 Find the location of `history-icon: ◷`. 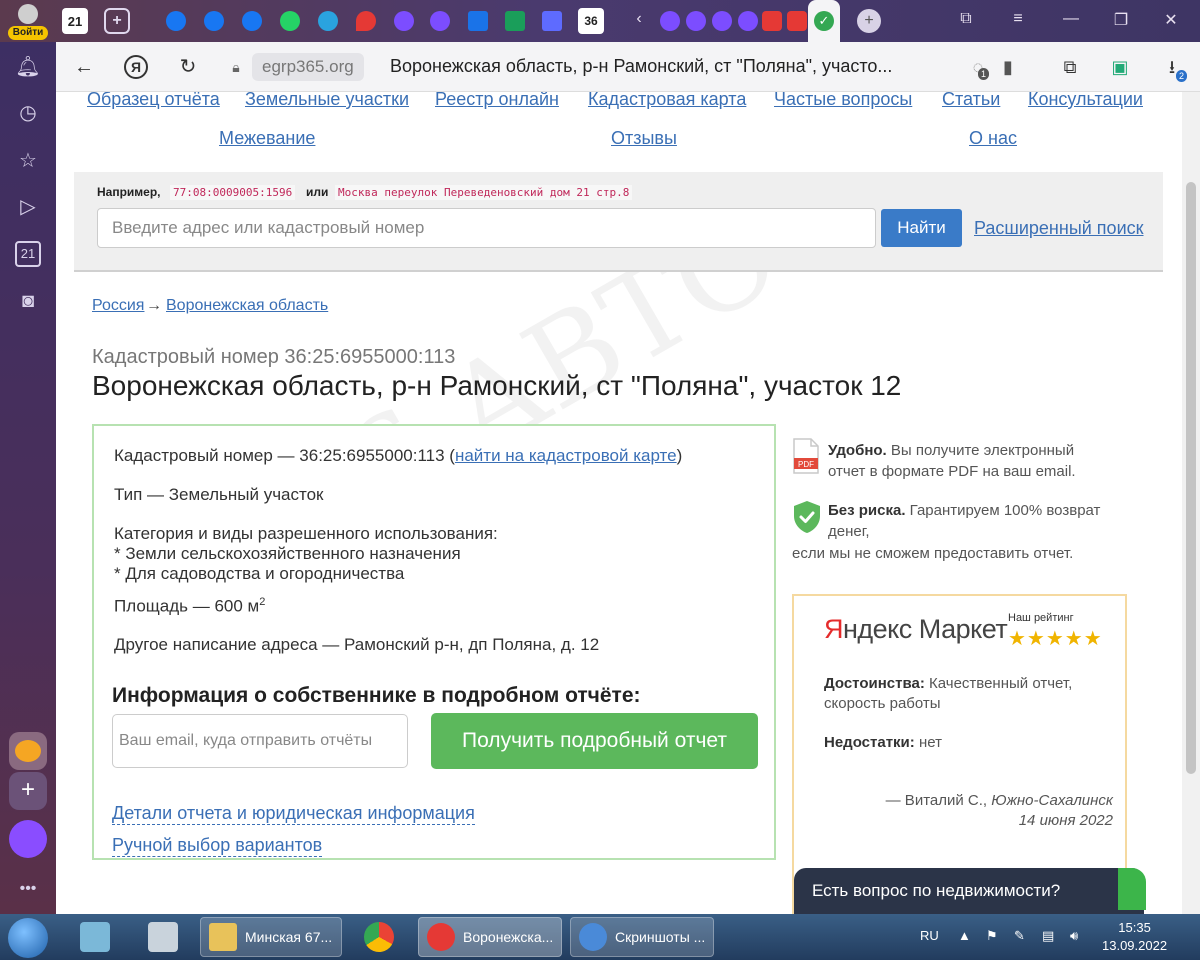

history-icon: ◷ is located at coordinates (28, 113).